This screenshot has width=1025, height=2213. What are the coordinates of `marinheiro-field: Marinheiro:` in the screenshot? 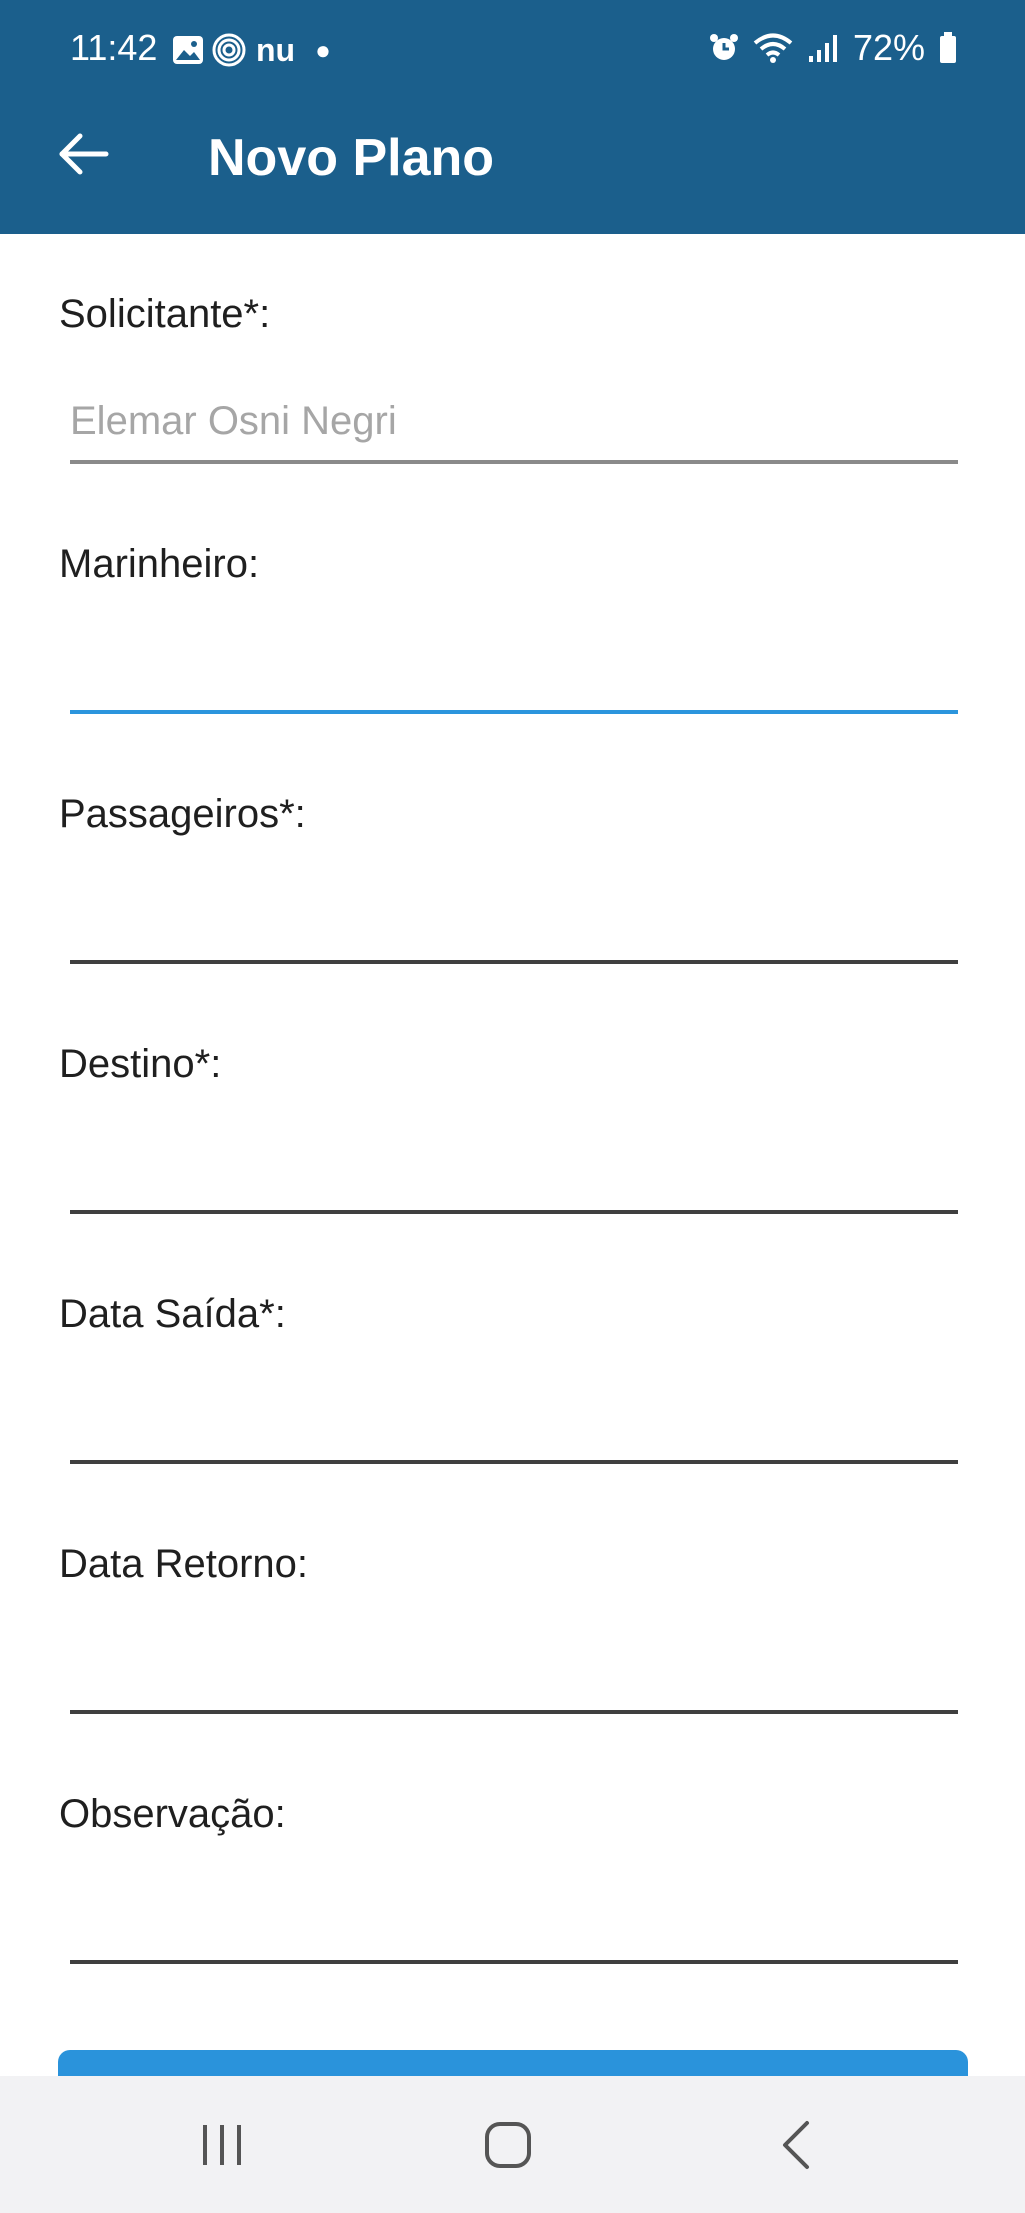 It's located at (512, 609).